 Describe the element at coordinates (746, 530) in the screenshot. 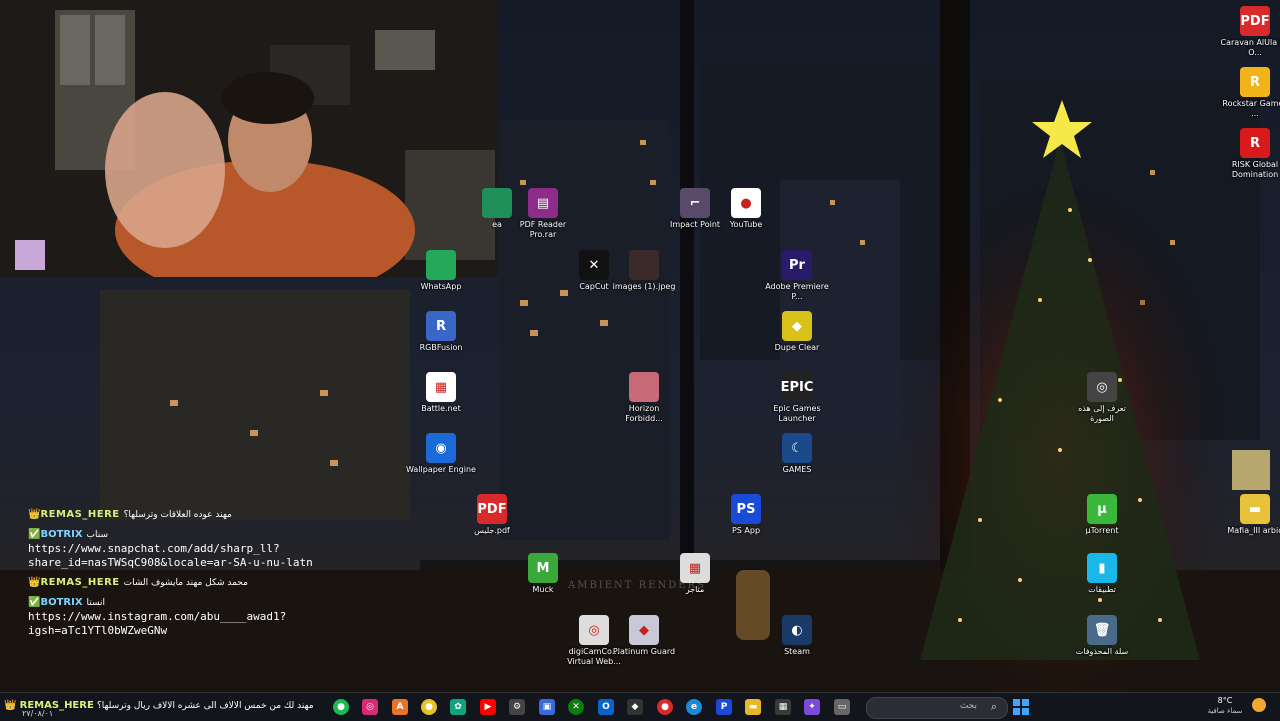

I see `desktop-icon-label: PS App` at that location.